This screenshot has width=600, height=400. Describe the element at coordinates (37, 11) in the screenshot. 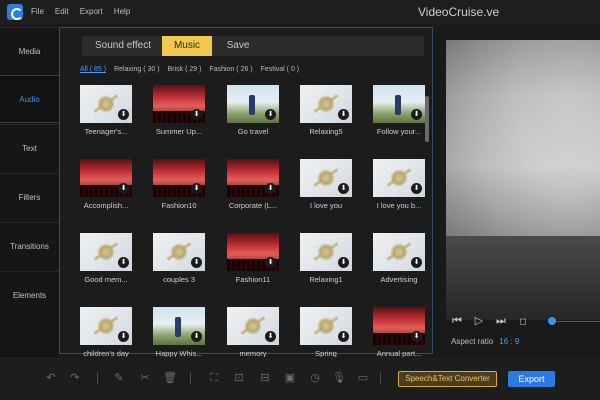

I see `menu-file: File` at that location.